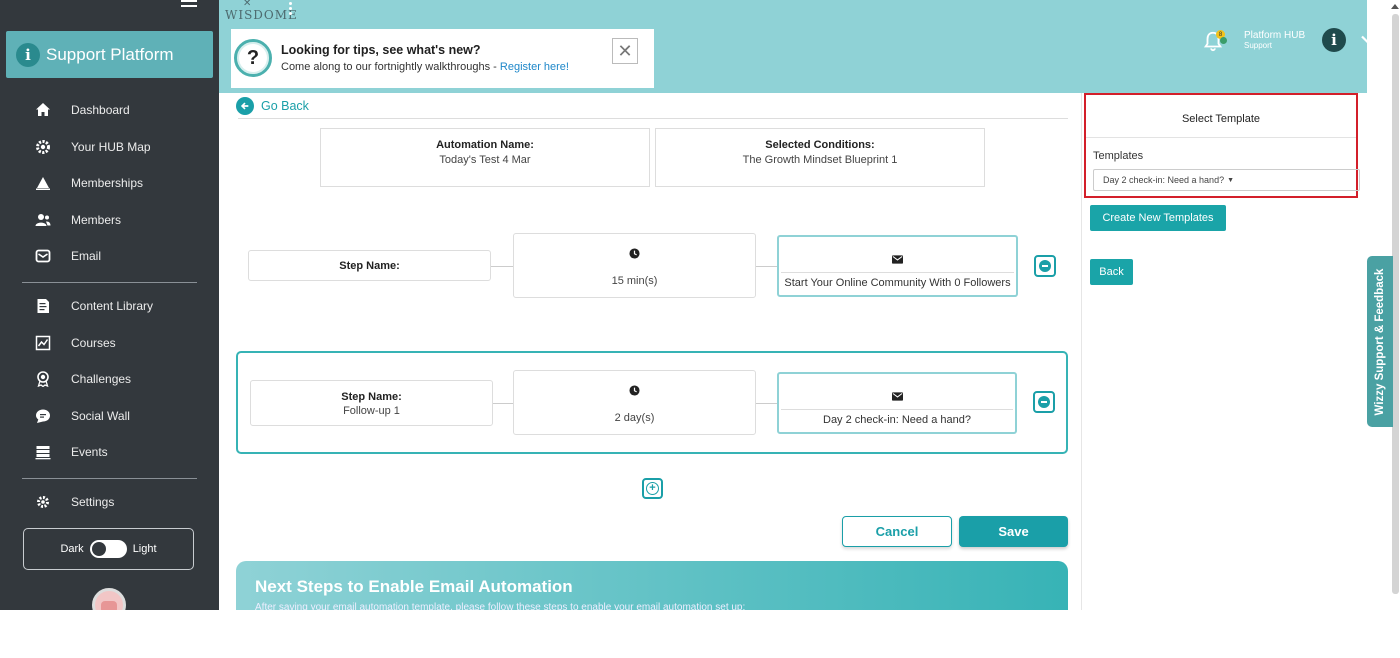  I want to click on bell-icon: 8, so click(1214, 42).